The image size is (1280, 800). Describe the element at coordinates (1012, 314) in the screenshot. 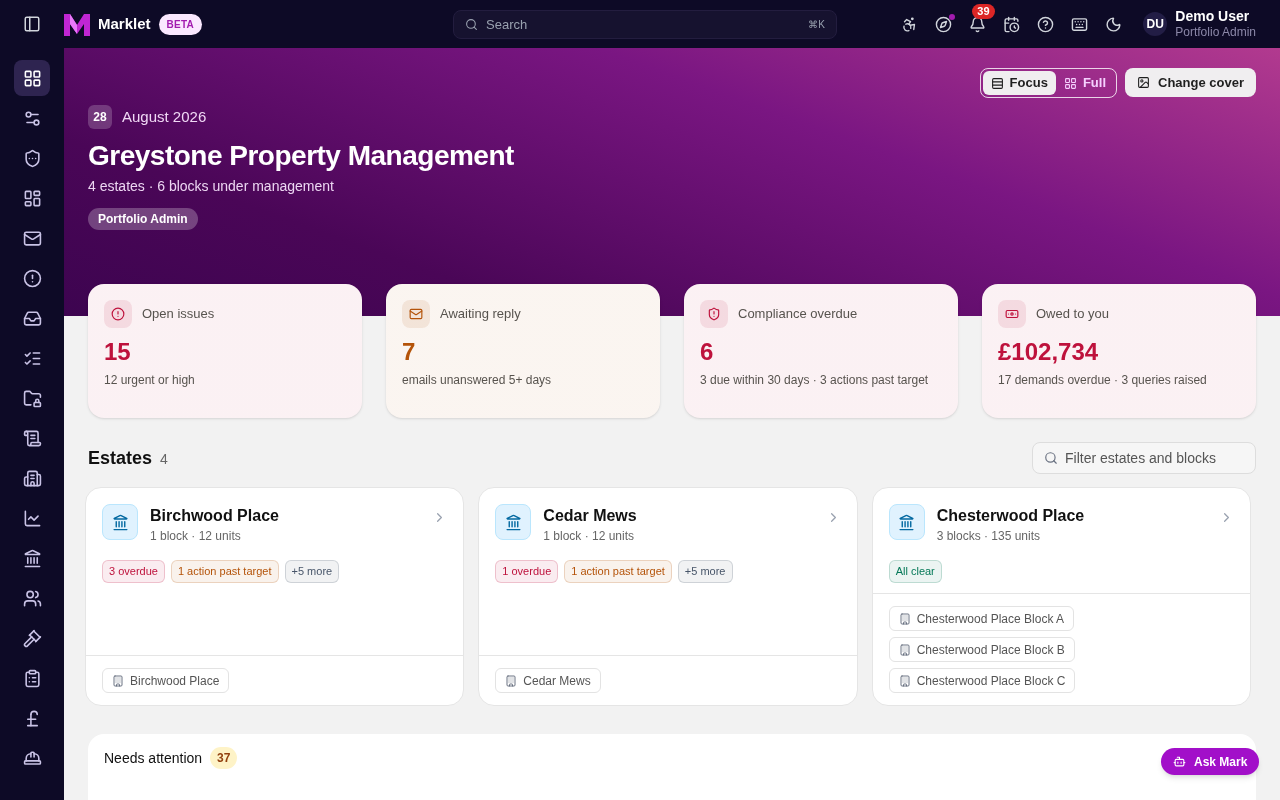

I see `banknote-icon` at that location.